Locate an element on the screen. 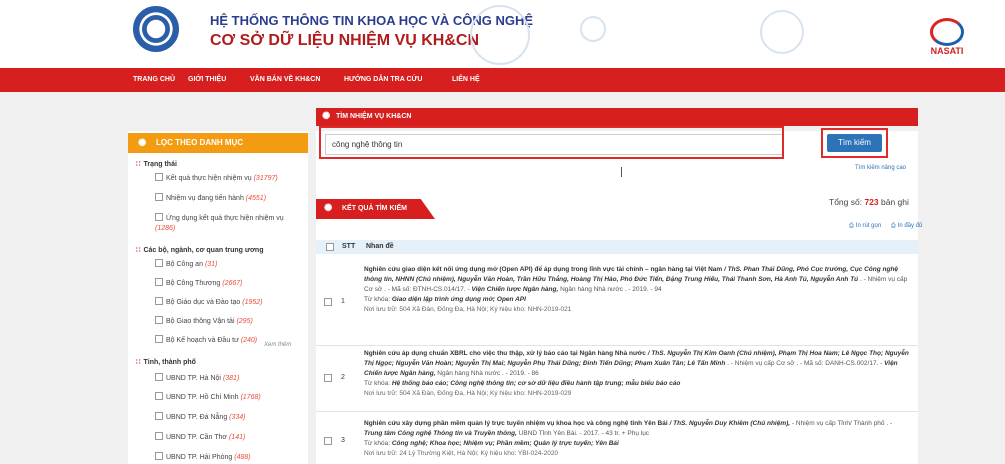 The image size is (1005, 464). filter-option: UBND TP. Hải Phòng (488) is located at coordinates (230, 457).